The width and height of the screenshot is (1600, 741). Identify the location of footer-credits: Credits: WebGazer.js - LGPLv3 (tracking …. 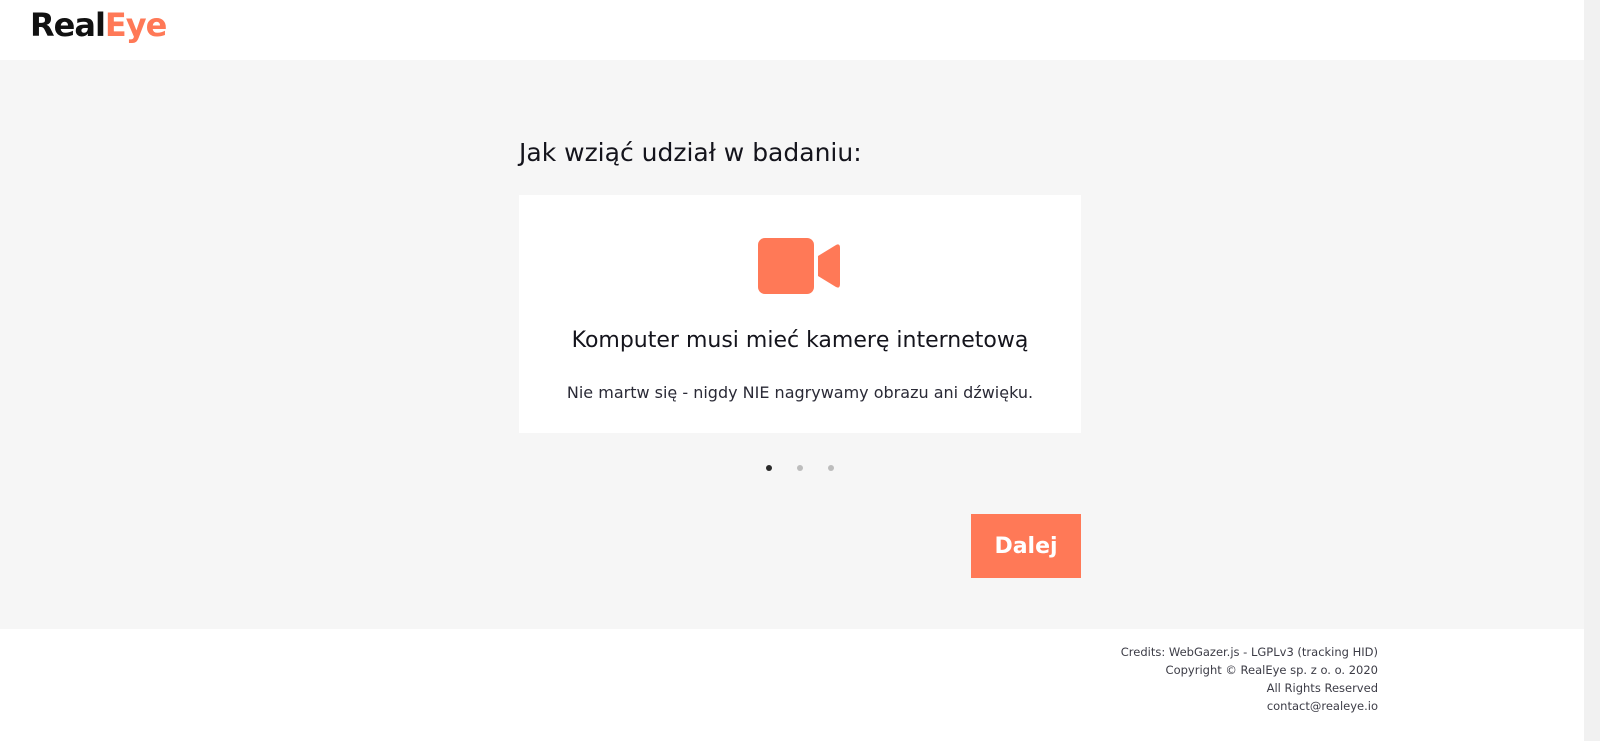
(1249, 652).